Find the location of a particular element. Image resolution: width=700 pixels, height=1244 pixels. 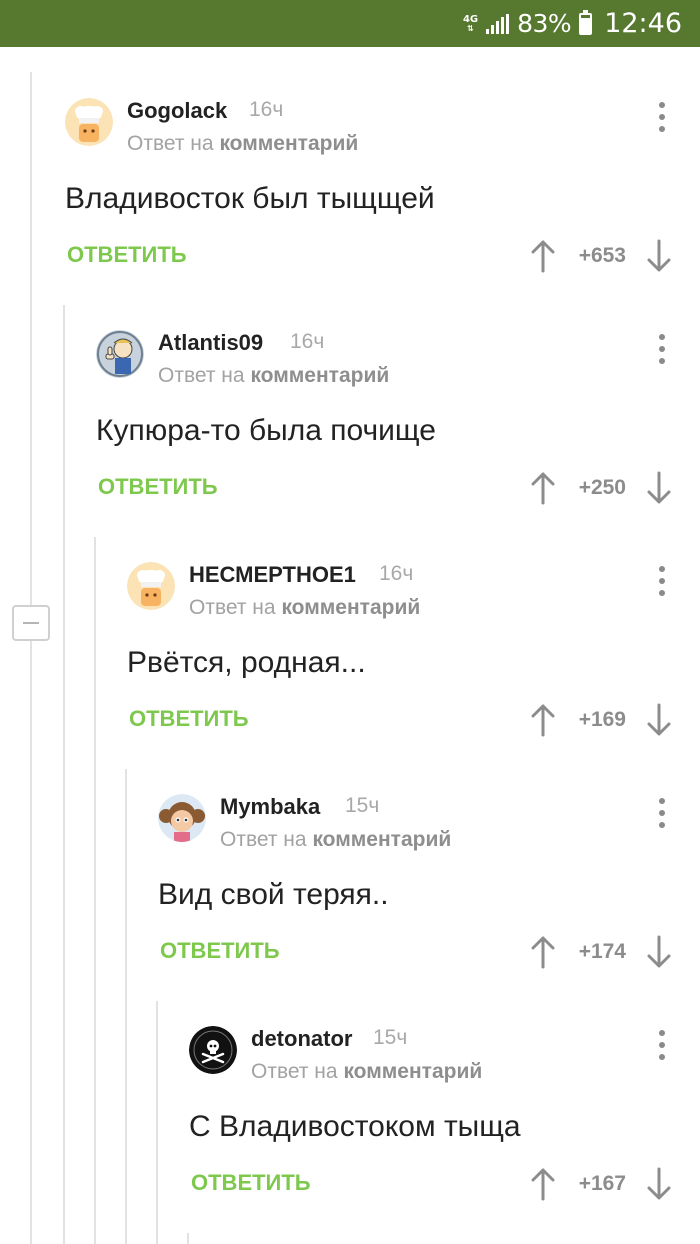

signal-icon is located at coordinates (498, 23).